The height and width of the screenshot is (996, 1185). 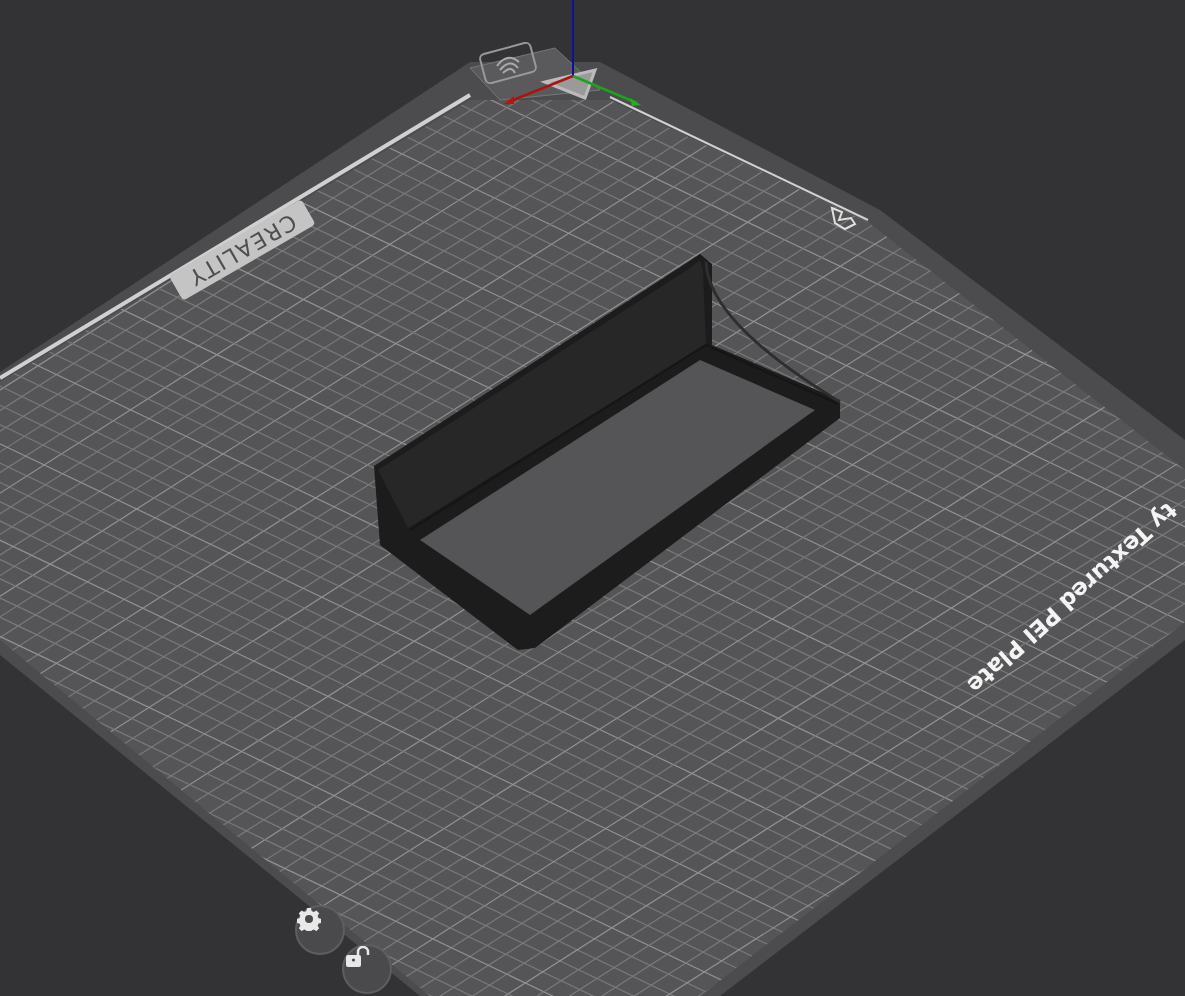 I want to click on plate-corner-logo-icon, so click(x=843, y=218).